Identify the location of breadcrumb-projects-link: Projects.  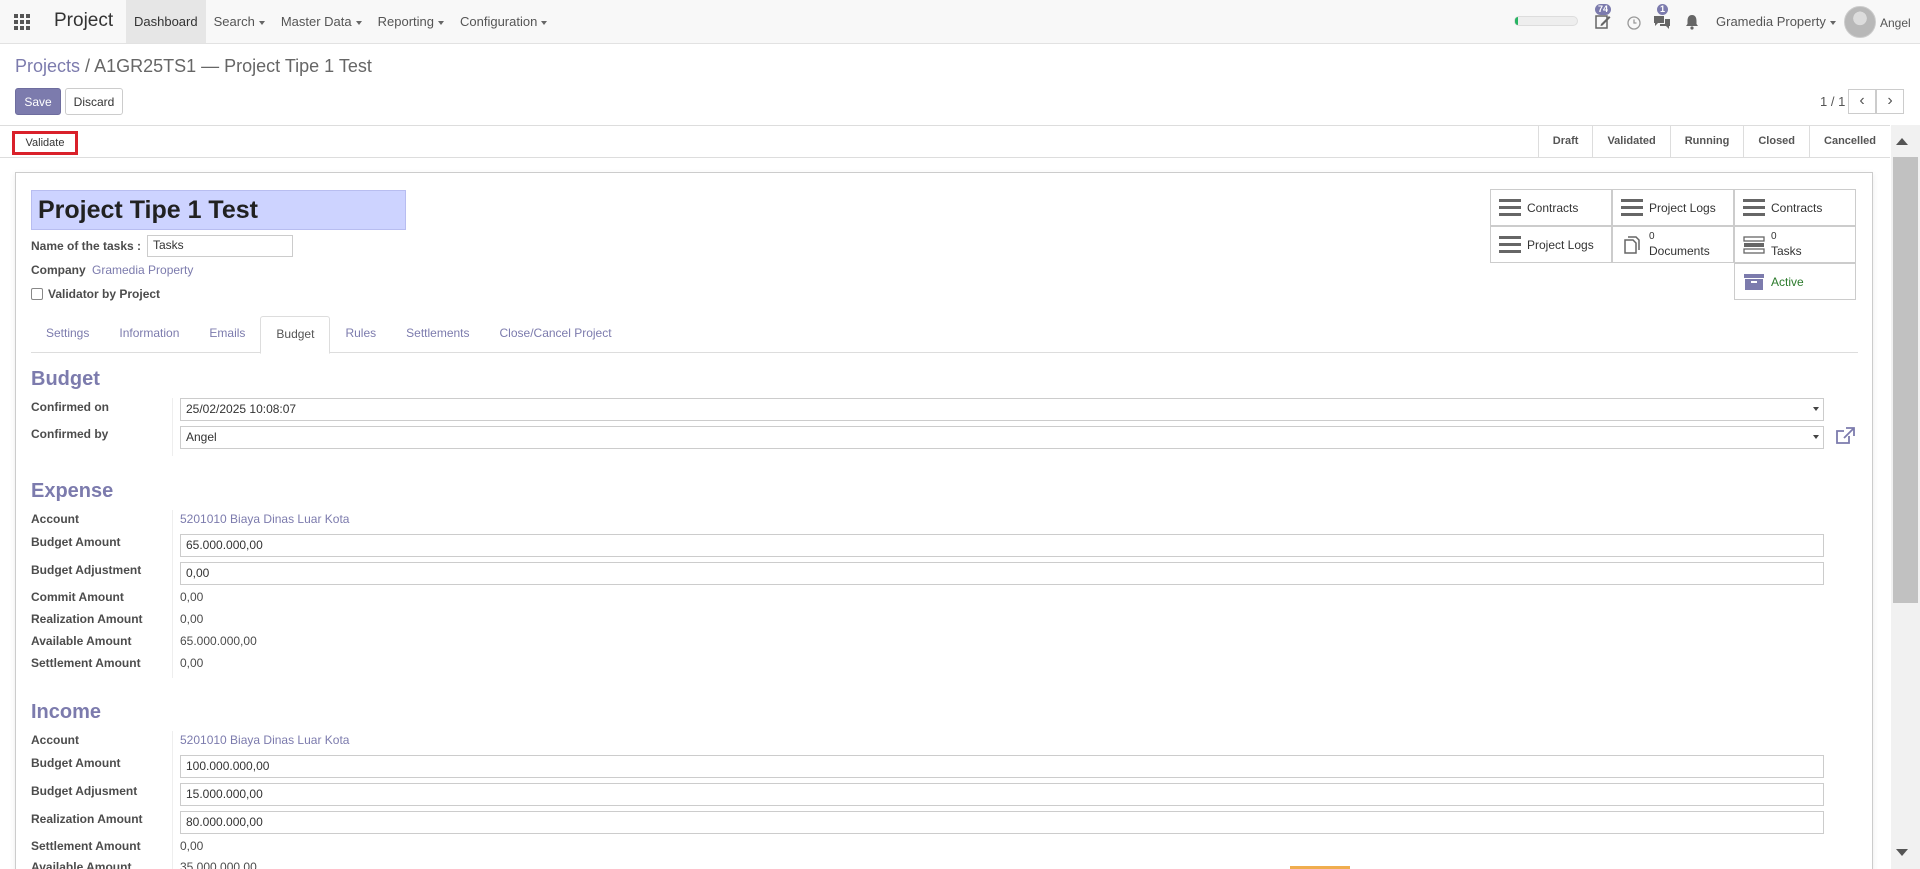
(47, 66).